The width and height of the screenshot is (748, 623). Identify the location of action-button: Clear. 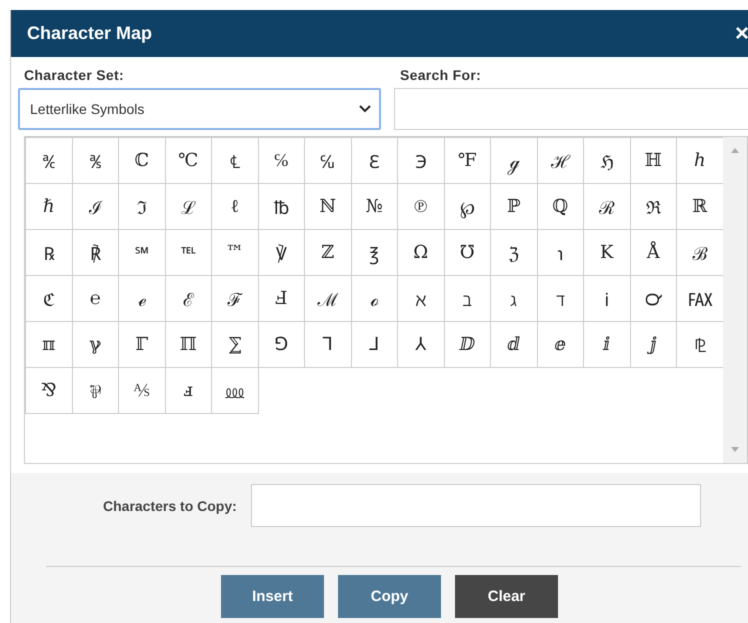
(506, 596).